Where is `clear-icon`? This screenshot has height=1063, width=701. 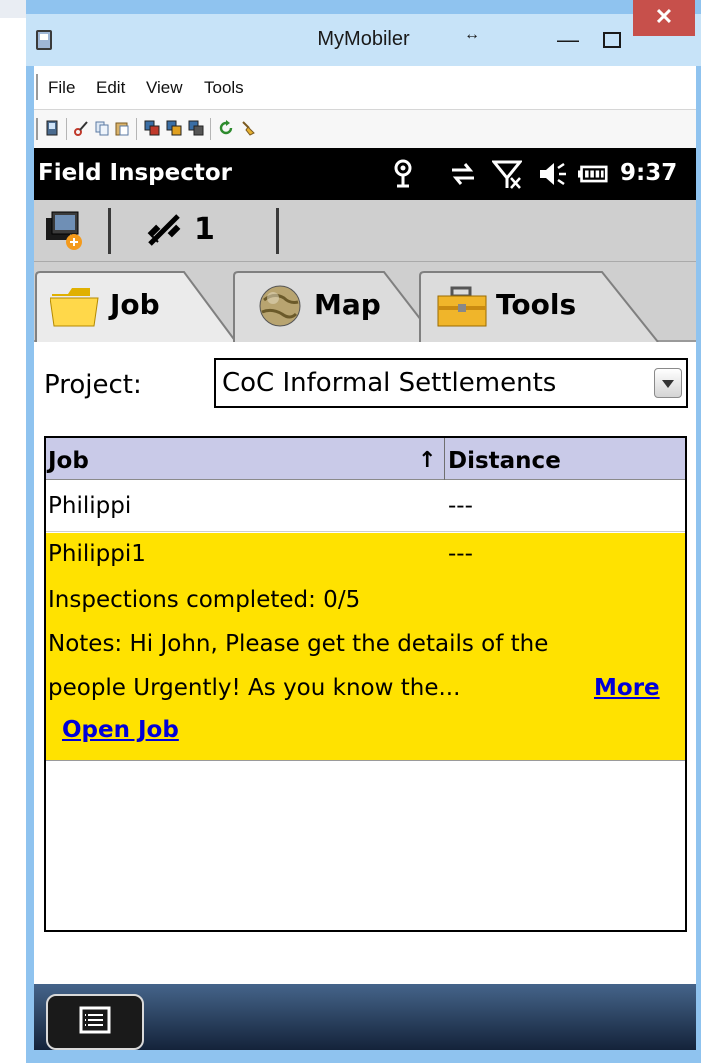 clear-icon is located at coordinates (248, 128).